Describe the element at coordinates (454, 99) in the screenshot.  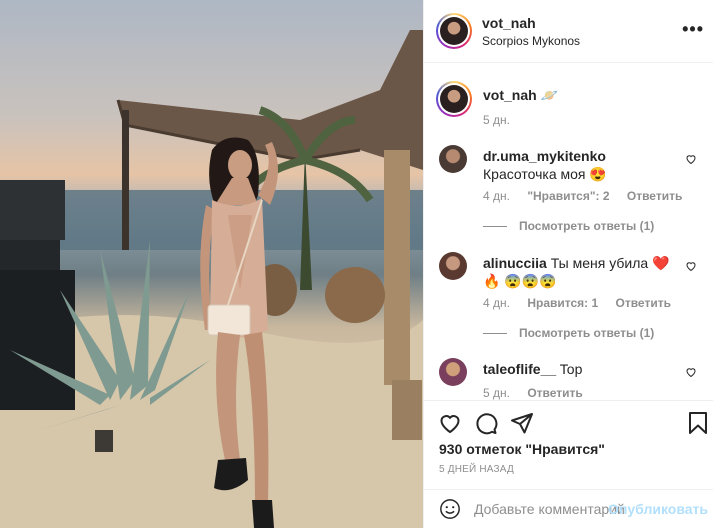
I see `caption-avatar` at that location.